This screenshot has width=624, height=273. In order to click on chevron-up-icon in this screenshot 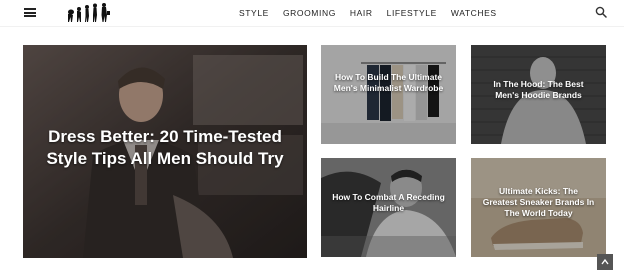, I will do `click(605, 261)`.